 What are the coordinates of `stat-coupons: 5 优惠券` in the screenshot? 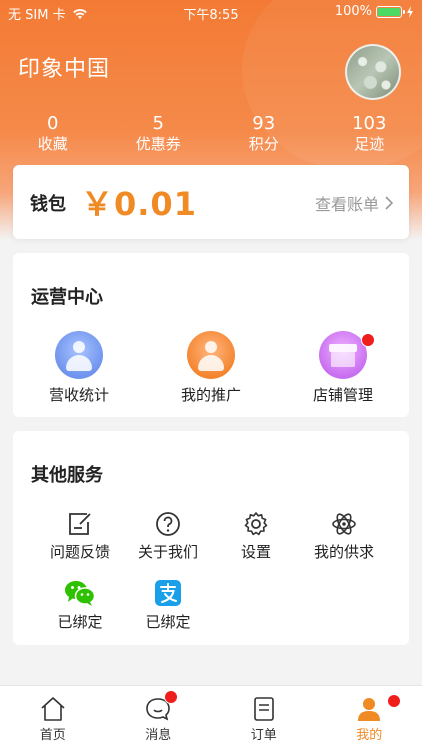 It's located at (159, 136).